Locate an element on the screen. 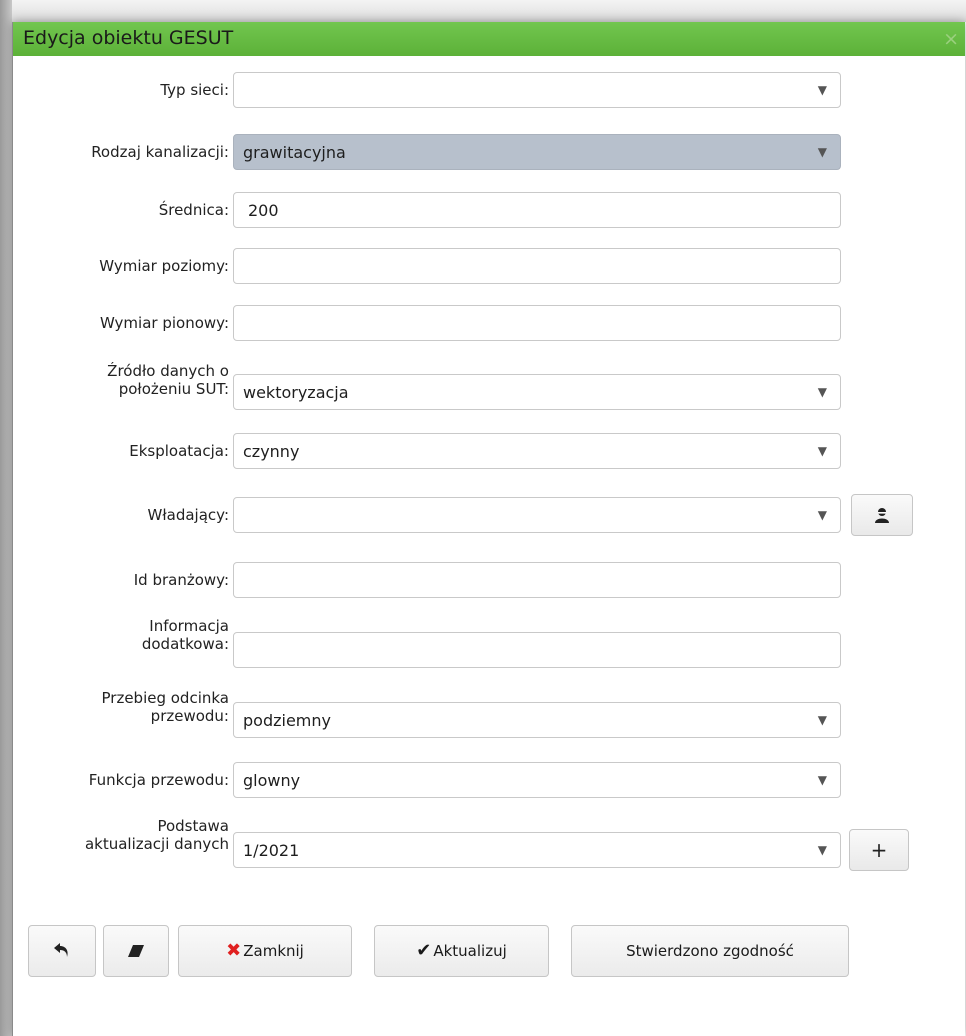 The width and height of the screenshot is (966, 1036). aktualizuj-button: ✔ Aktualizuj is located at coordinates (461, 951).